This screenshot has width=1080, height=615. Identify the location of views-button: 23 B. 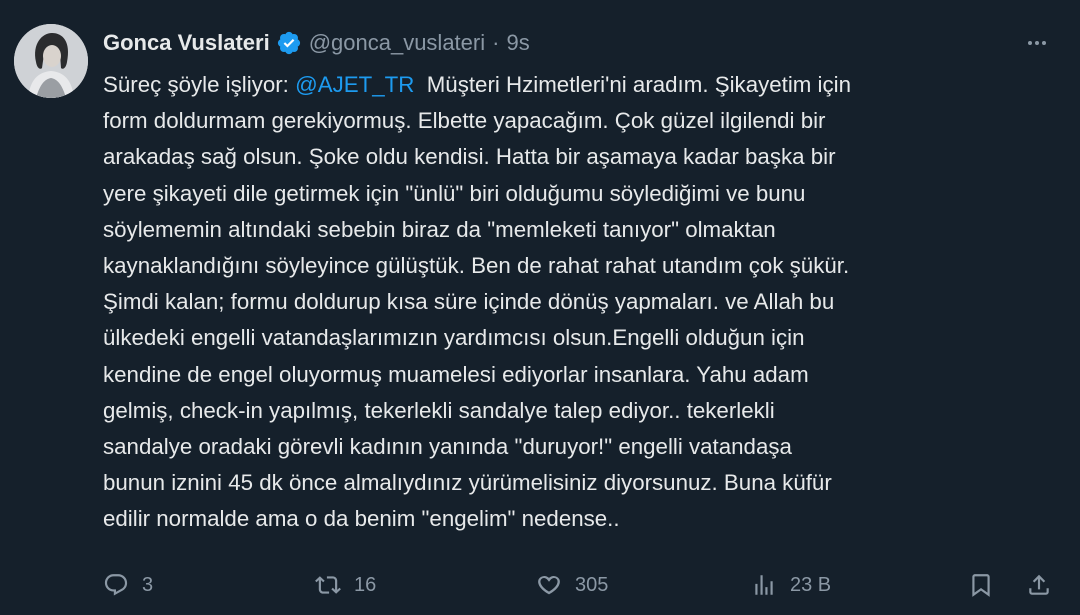
(791, 585).